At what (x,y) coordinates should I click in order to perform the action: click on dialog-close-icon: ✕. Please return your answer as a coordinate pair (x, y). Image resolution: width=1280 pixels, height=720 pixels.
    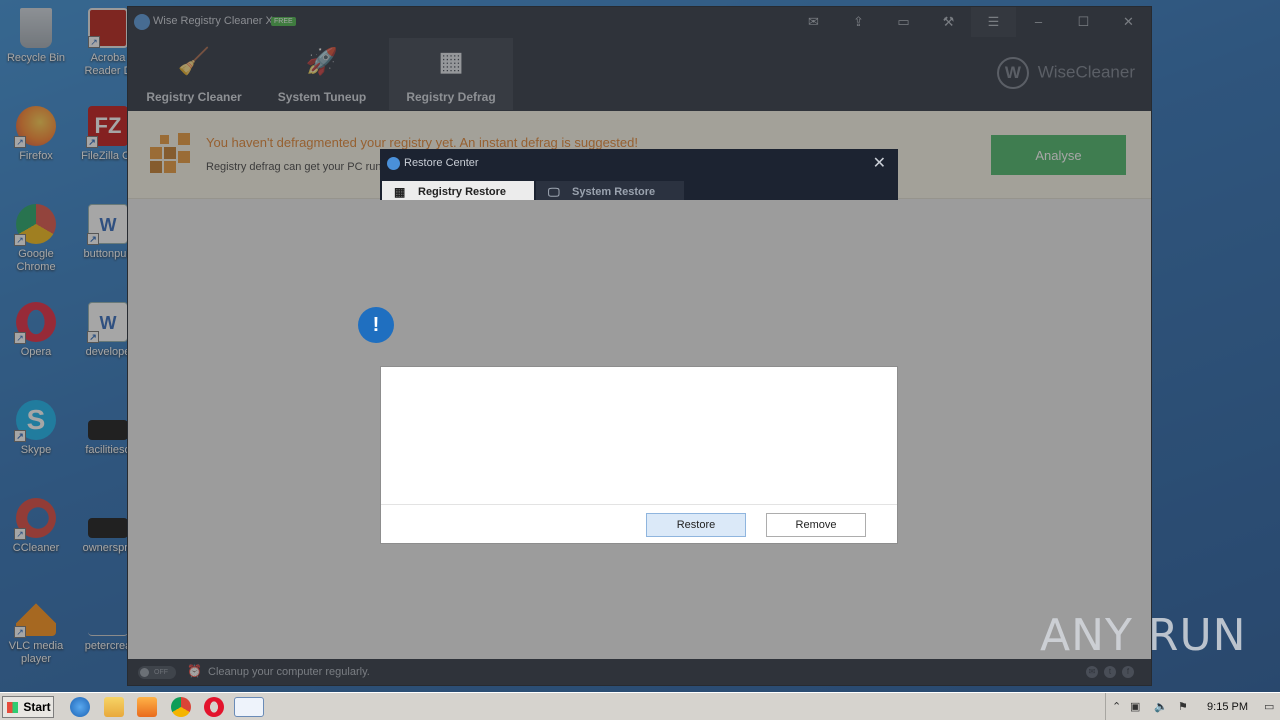
    Looking at the image, I should click on (879, 163).